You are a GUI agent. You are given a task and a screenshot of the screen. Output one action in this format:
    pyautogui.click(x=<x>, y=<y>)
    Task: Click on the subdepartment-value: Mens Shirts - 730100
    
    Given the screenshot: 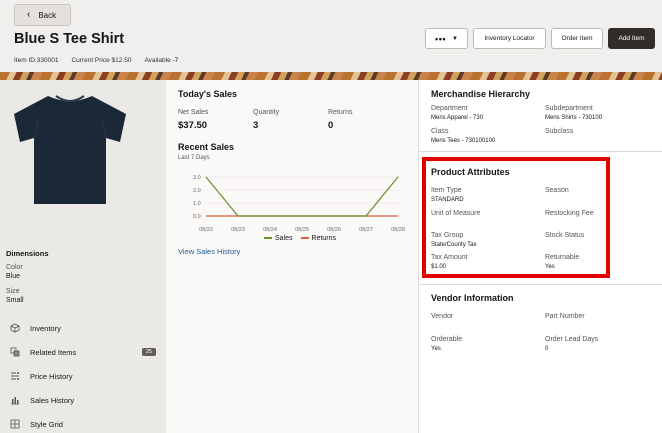 What is the action you would take?
    pyautogui.click(x=574, y=118)
    